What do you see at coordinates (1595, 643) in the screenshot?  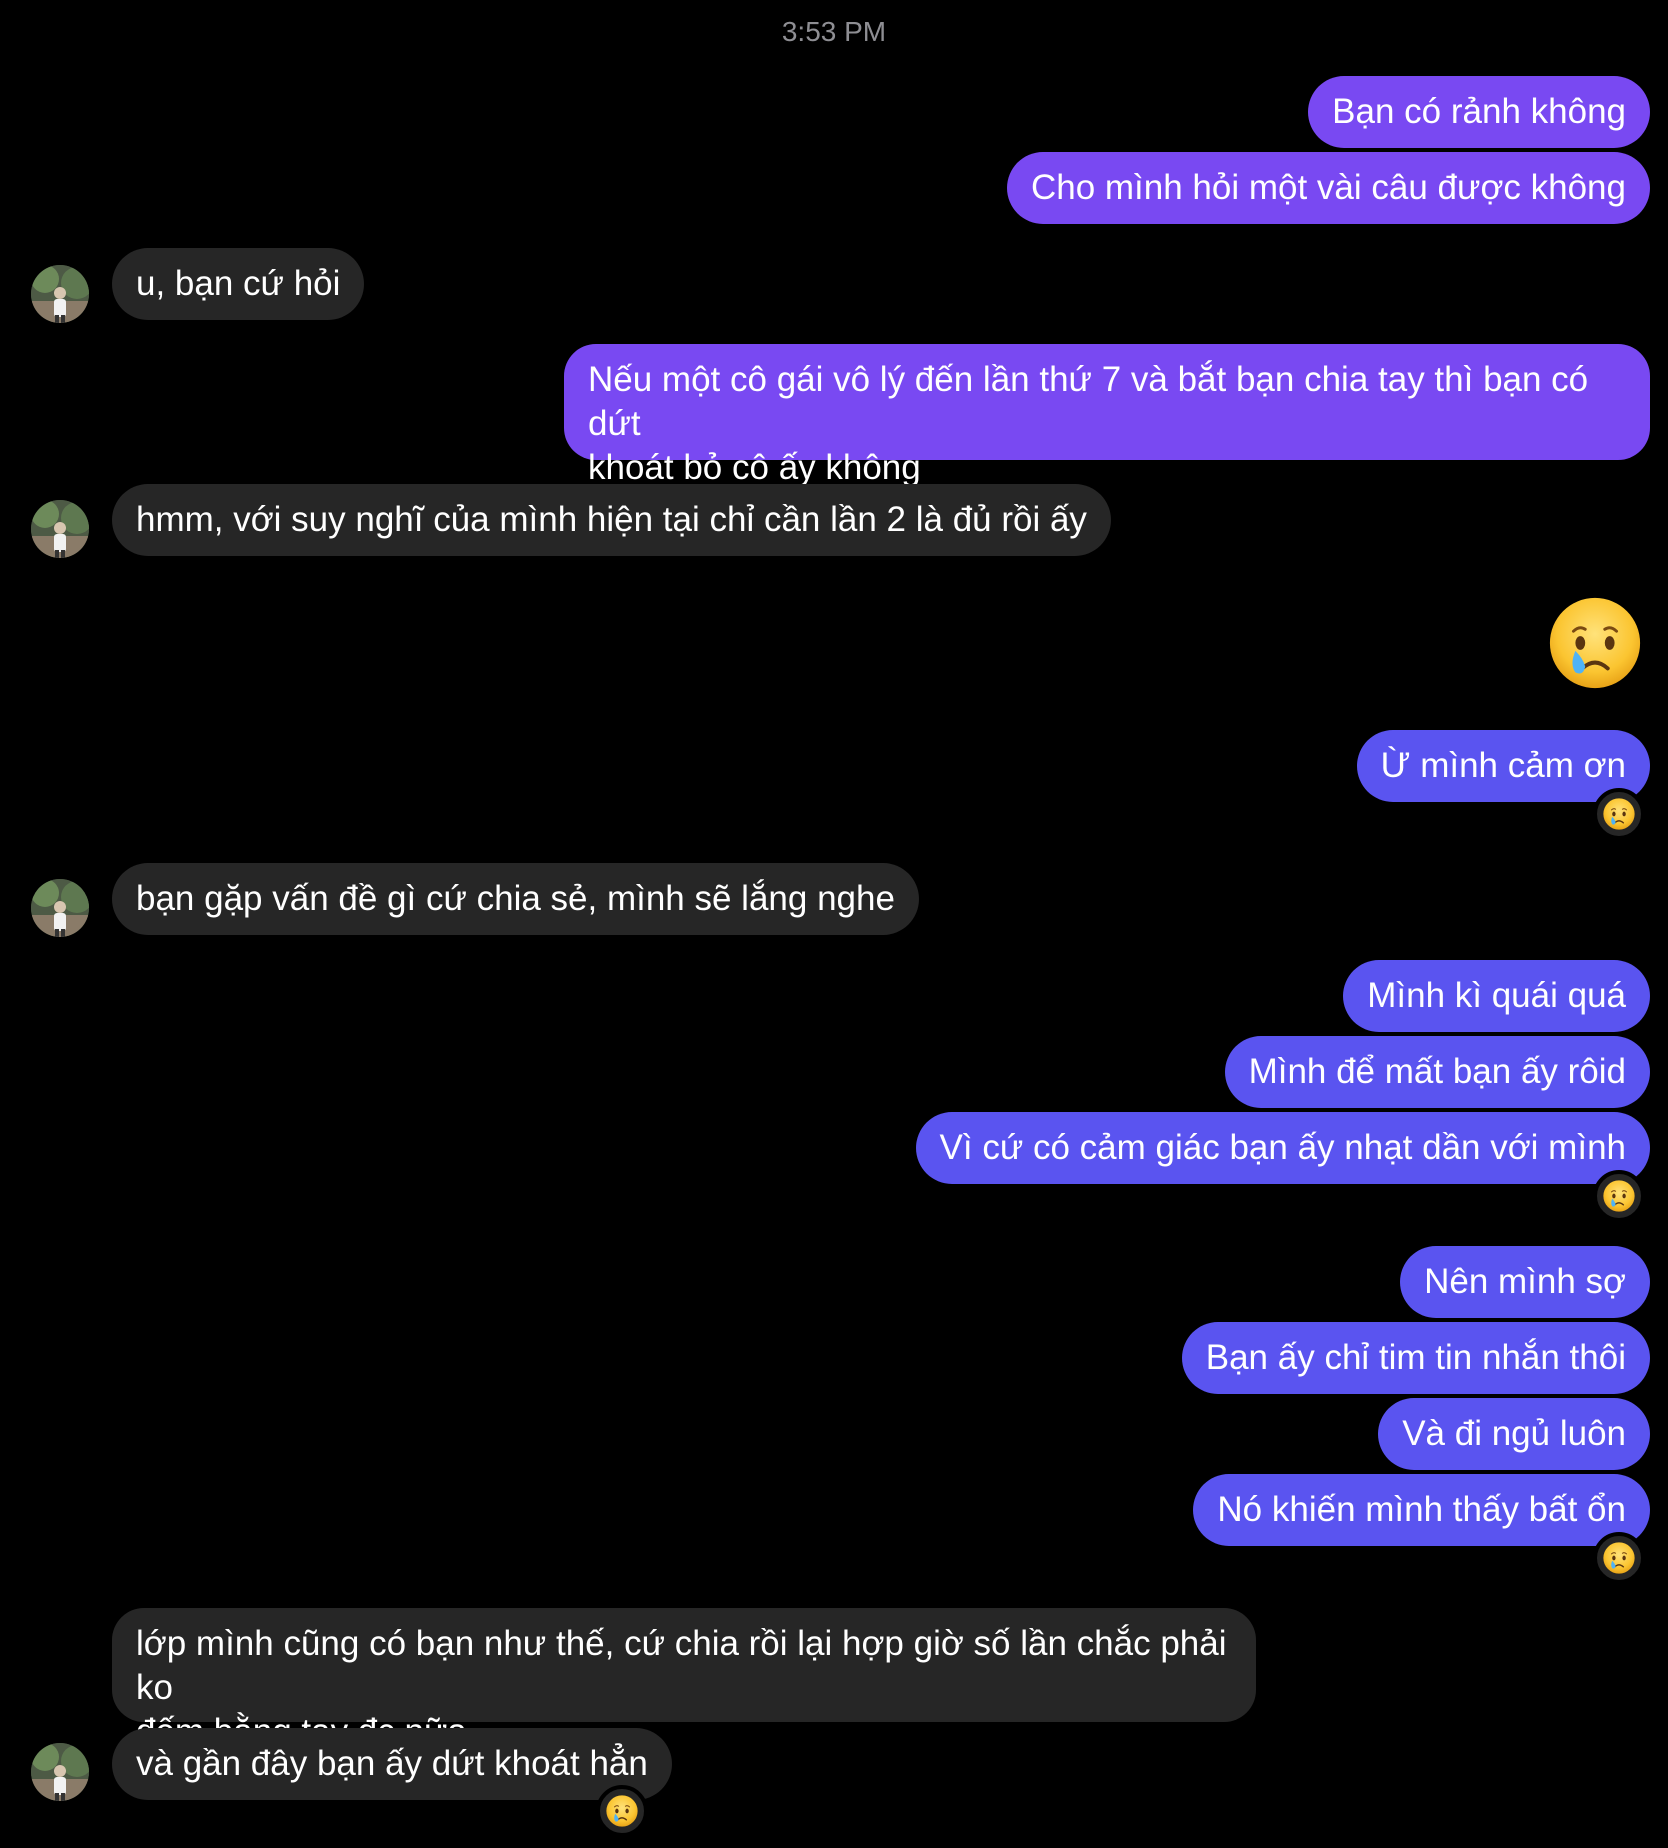 I see `crying-face-icon` at bounding box center [1595, 643].